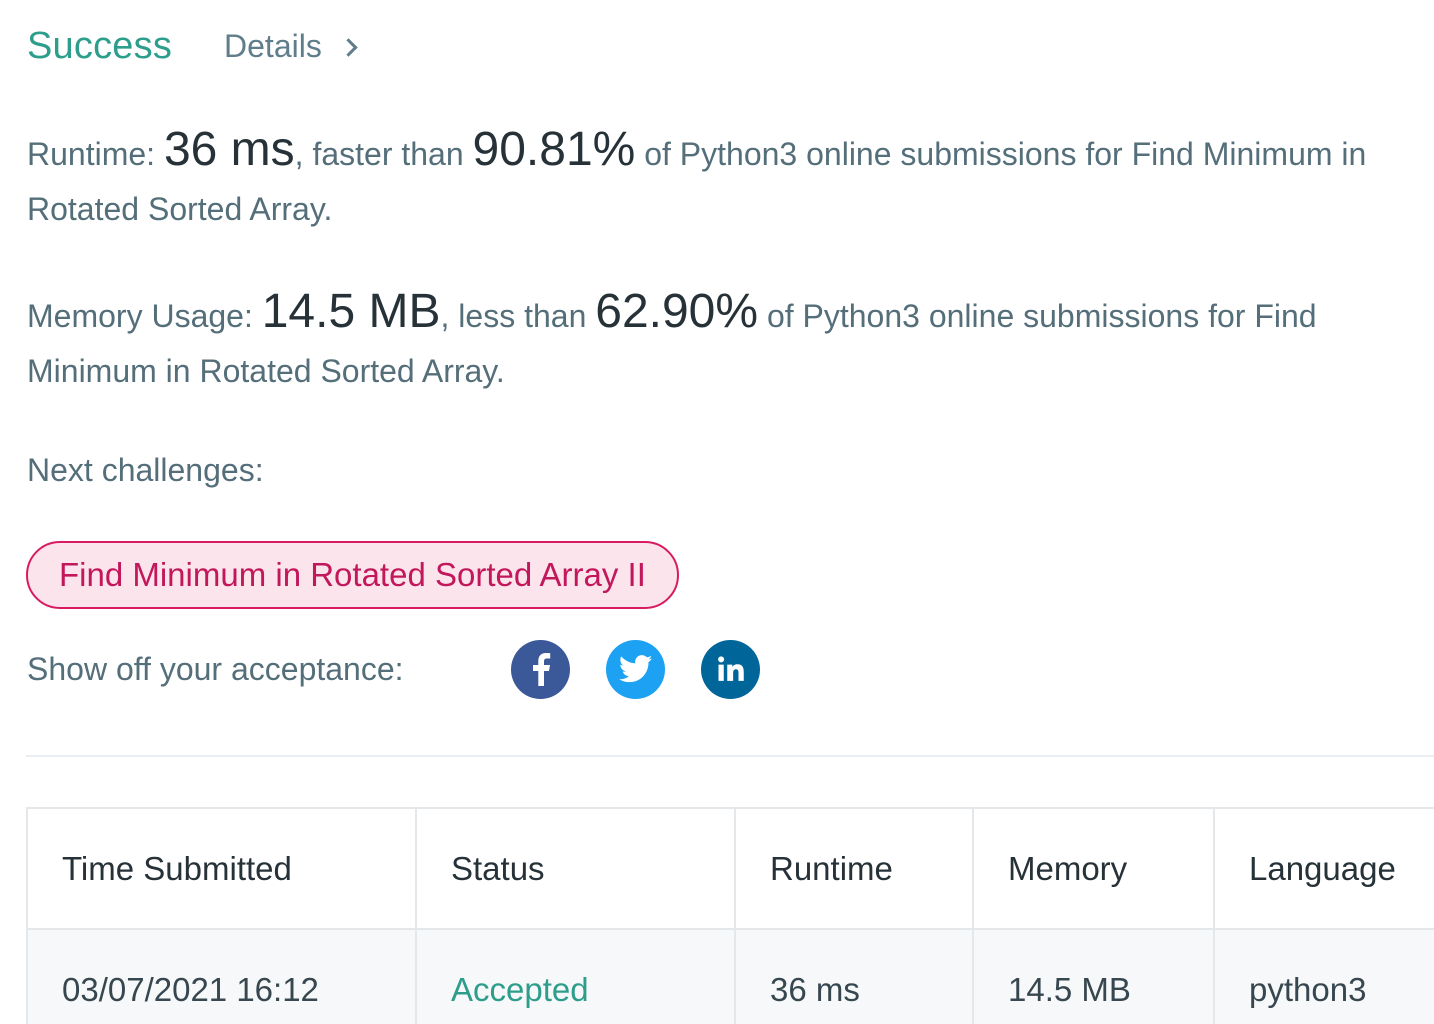 The height and width of the screenshot is (1024, 1434). I want to click on memory-label: Memory Usage:, so click(144, 316).